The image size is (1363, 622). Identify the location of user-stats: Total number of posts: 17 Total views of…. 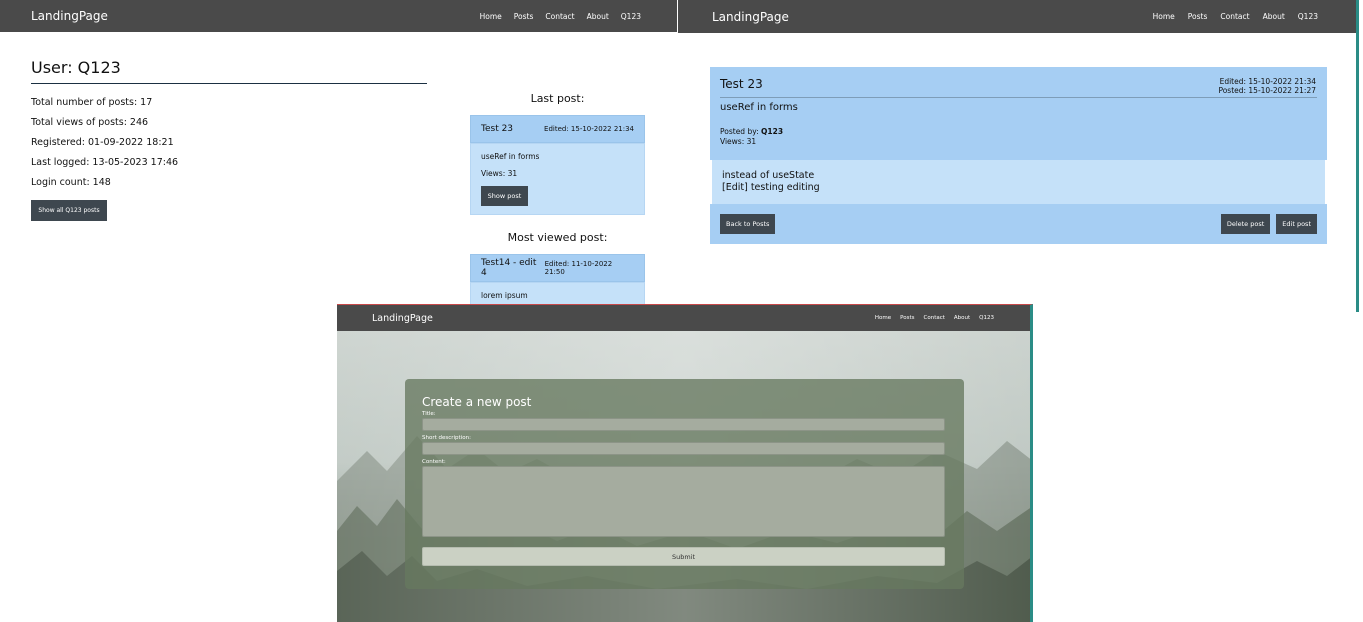
(104, 146).